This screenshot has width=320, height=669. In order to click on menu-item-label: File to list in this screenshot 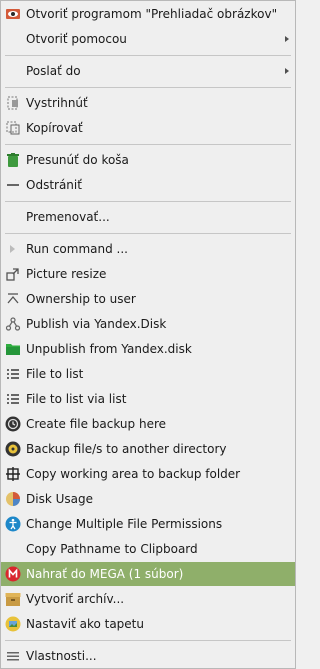, I will do `click(55, 374)`.